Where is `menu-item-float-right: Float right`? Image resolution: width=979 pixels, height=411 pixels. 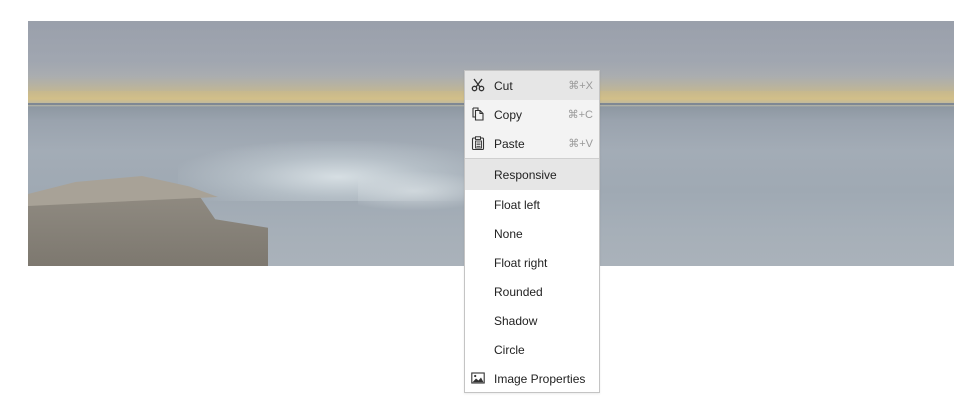 menu-item-float-right: Float right is located at coordinates (532, 262).